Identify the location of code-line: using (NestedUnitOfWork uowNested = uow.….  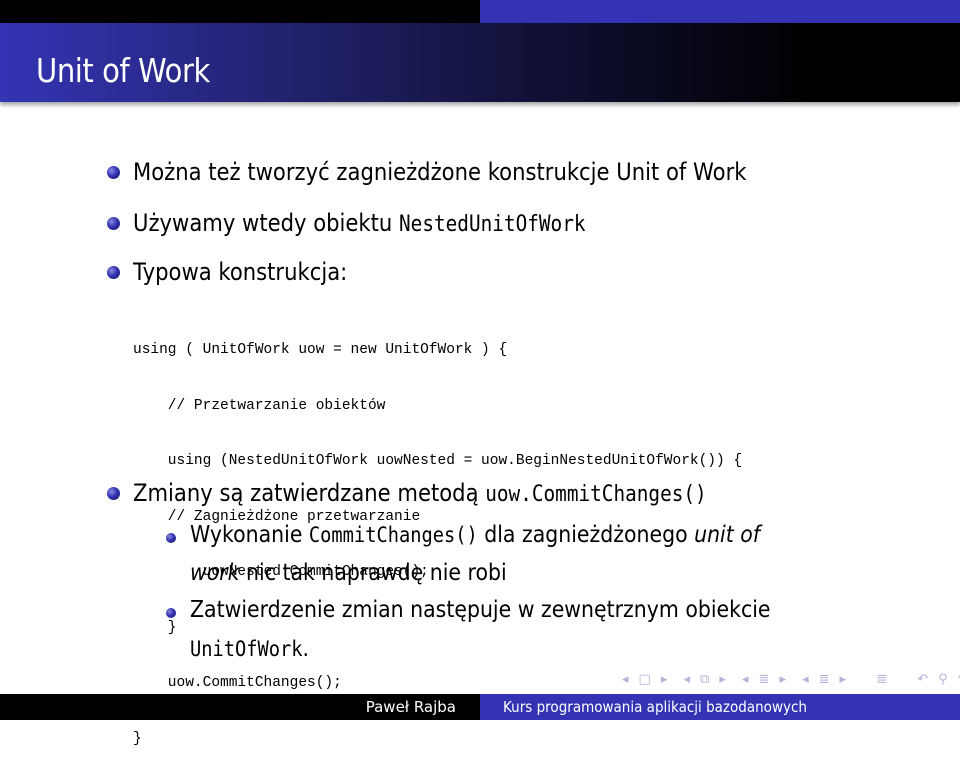
(438, 461).